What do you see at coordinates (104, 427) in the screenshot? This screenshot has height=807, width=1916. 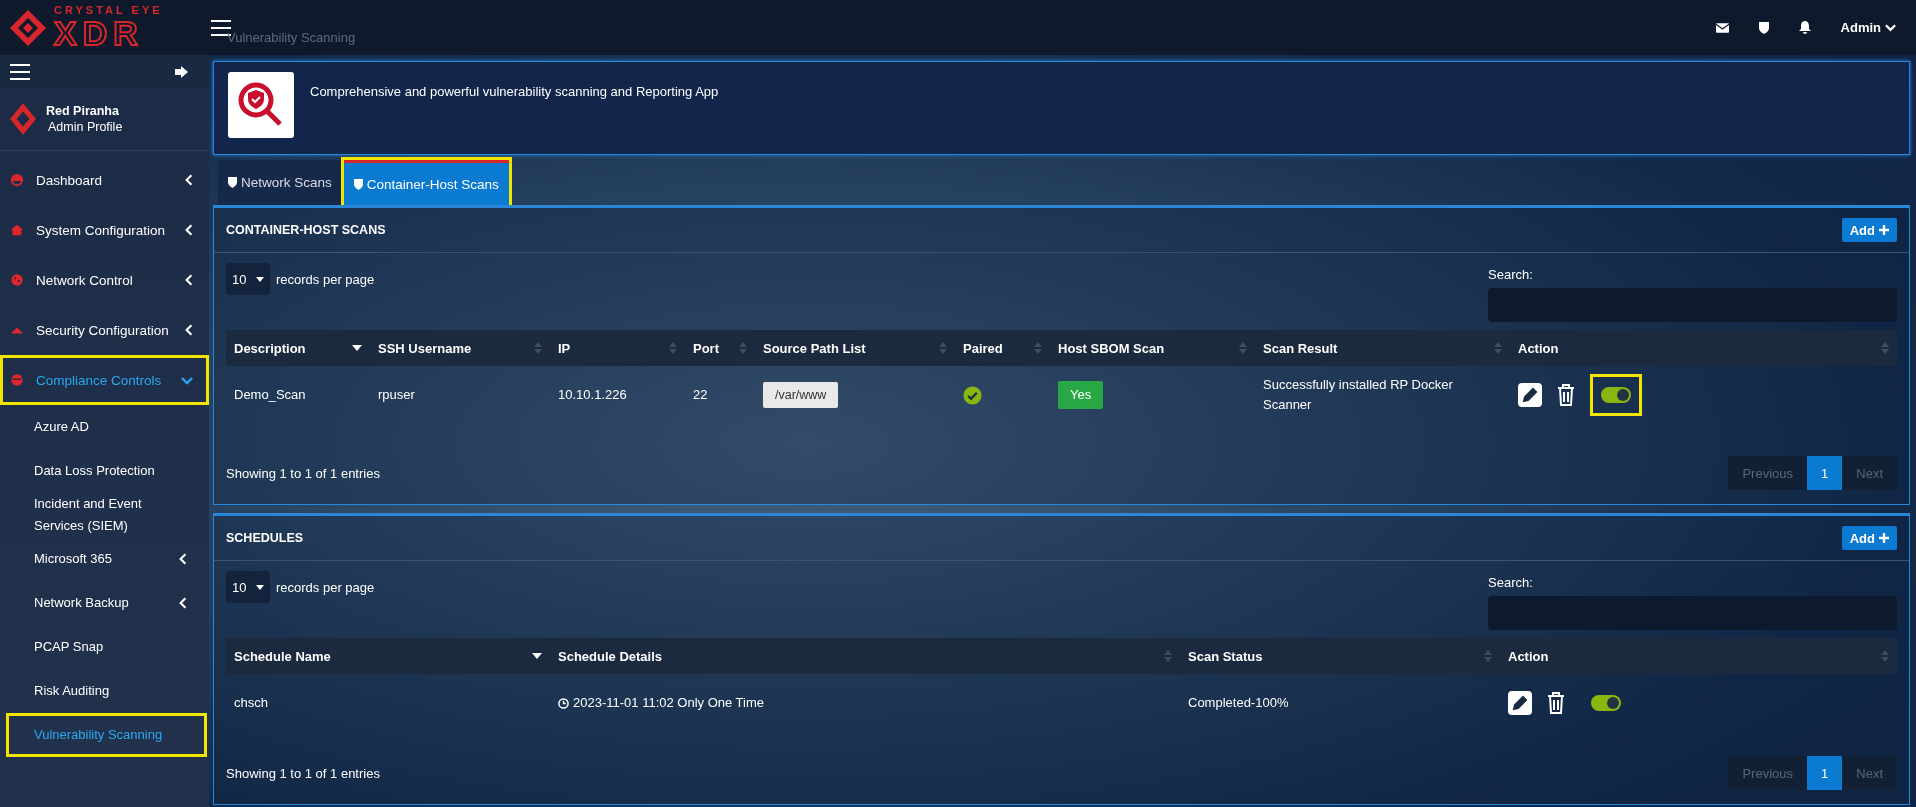 I see `sidebar-subitem: Azure AD` at bounding box center [104, 427].